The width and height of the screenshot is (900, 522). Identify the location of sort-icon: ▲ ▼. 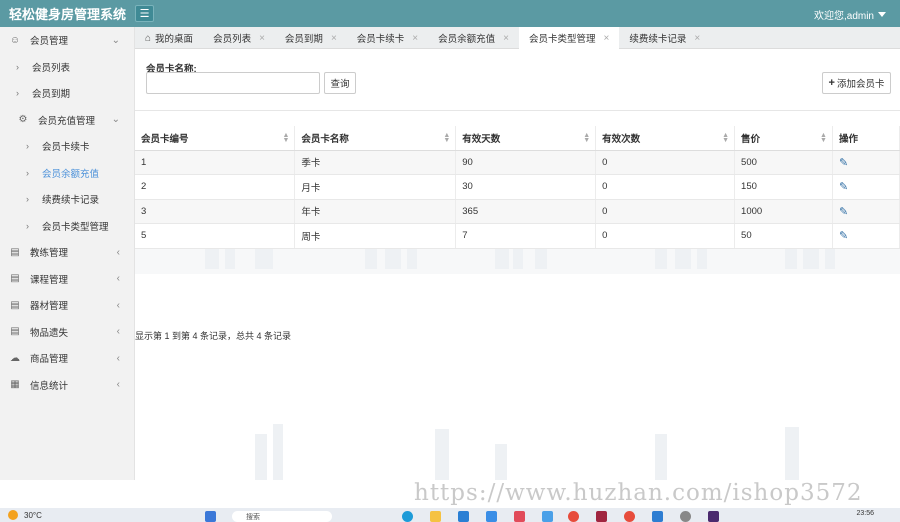
(823, 138).